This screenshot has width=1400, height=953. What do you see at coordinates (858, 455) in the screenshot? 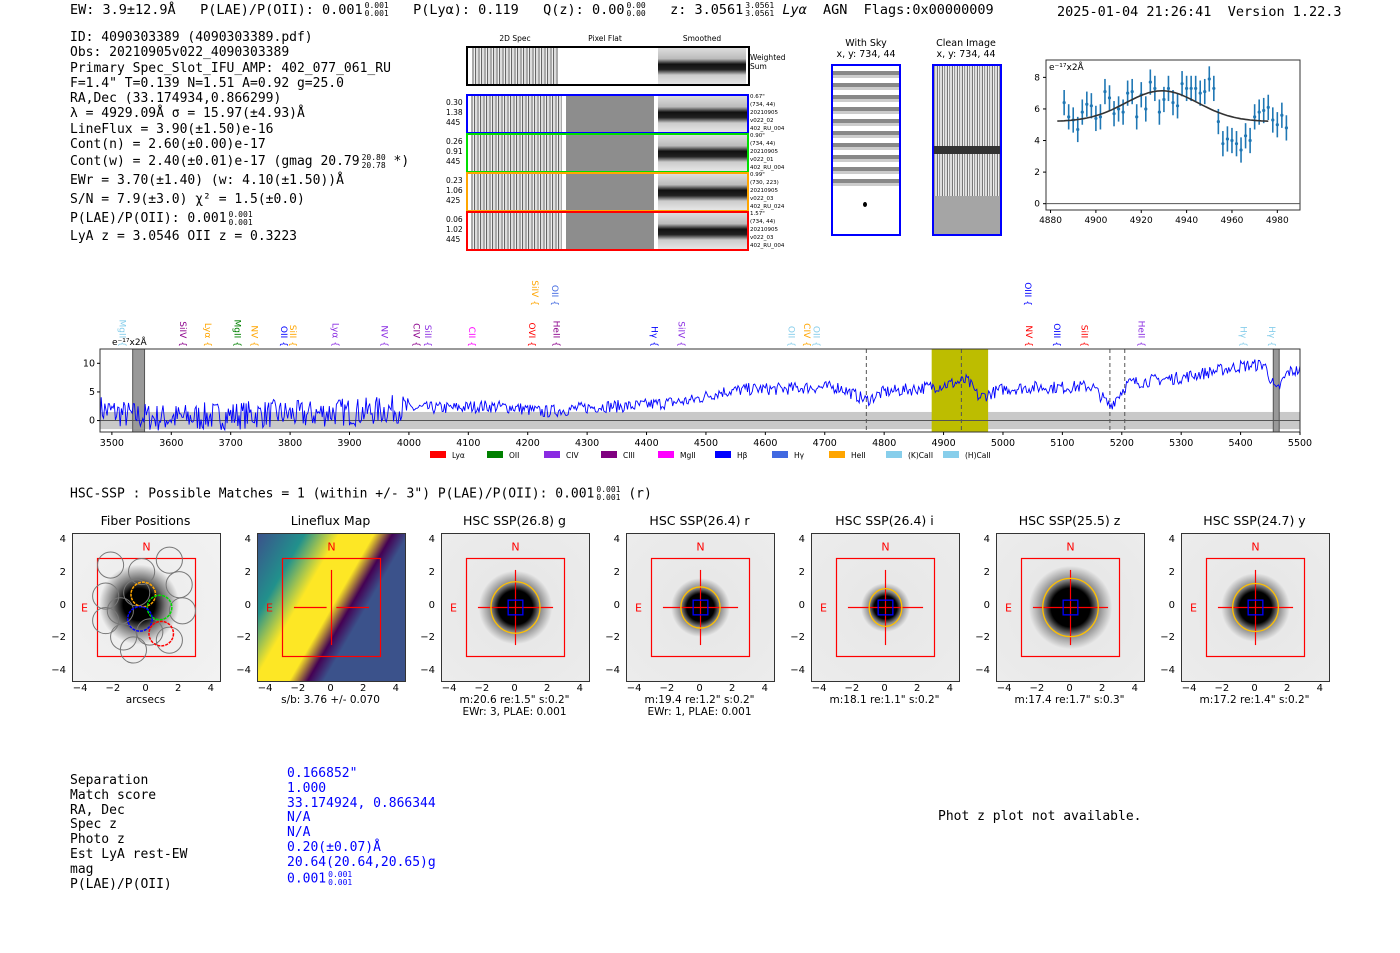
I see `legend-label: HeII` at bounding box center [858, 455].